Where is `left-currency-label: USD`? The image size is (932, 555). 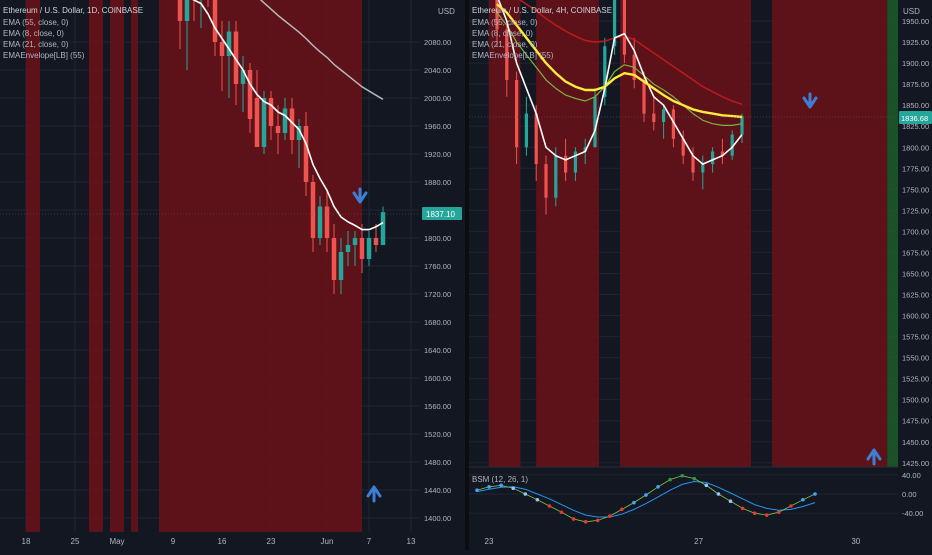
left-currency-label: USD is located at coordinates (446, 11).